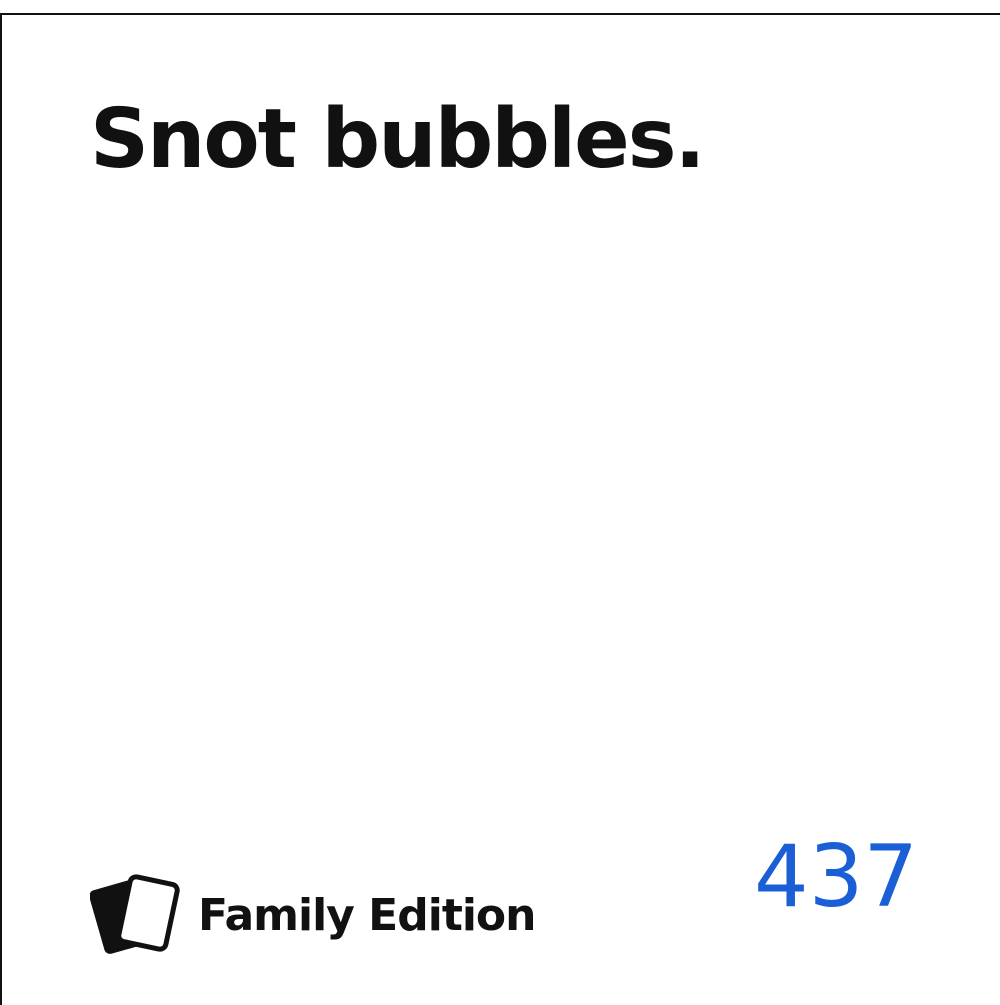 The height and width of the screenshot is (1005, 1000). I want to click on card-text: Snot bubbles., so click(398, 139).